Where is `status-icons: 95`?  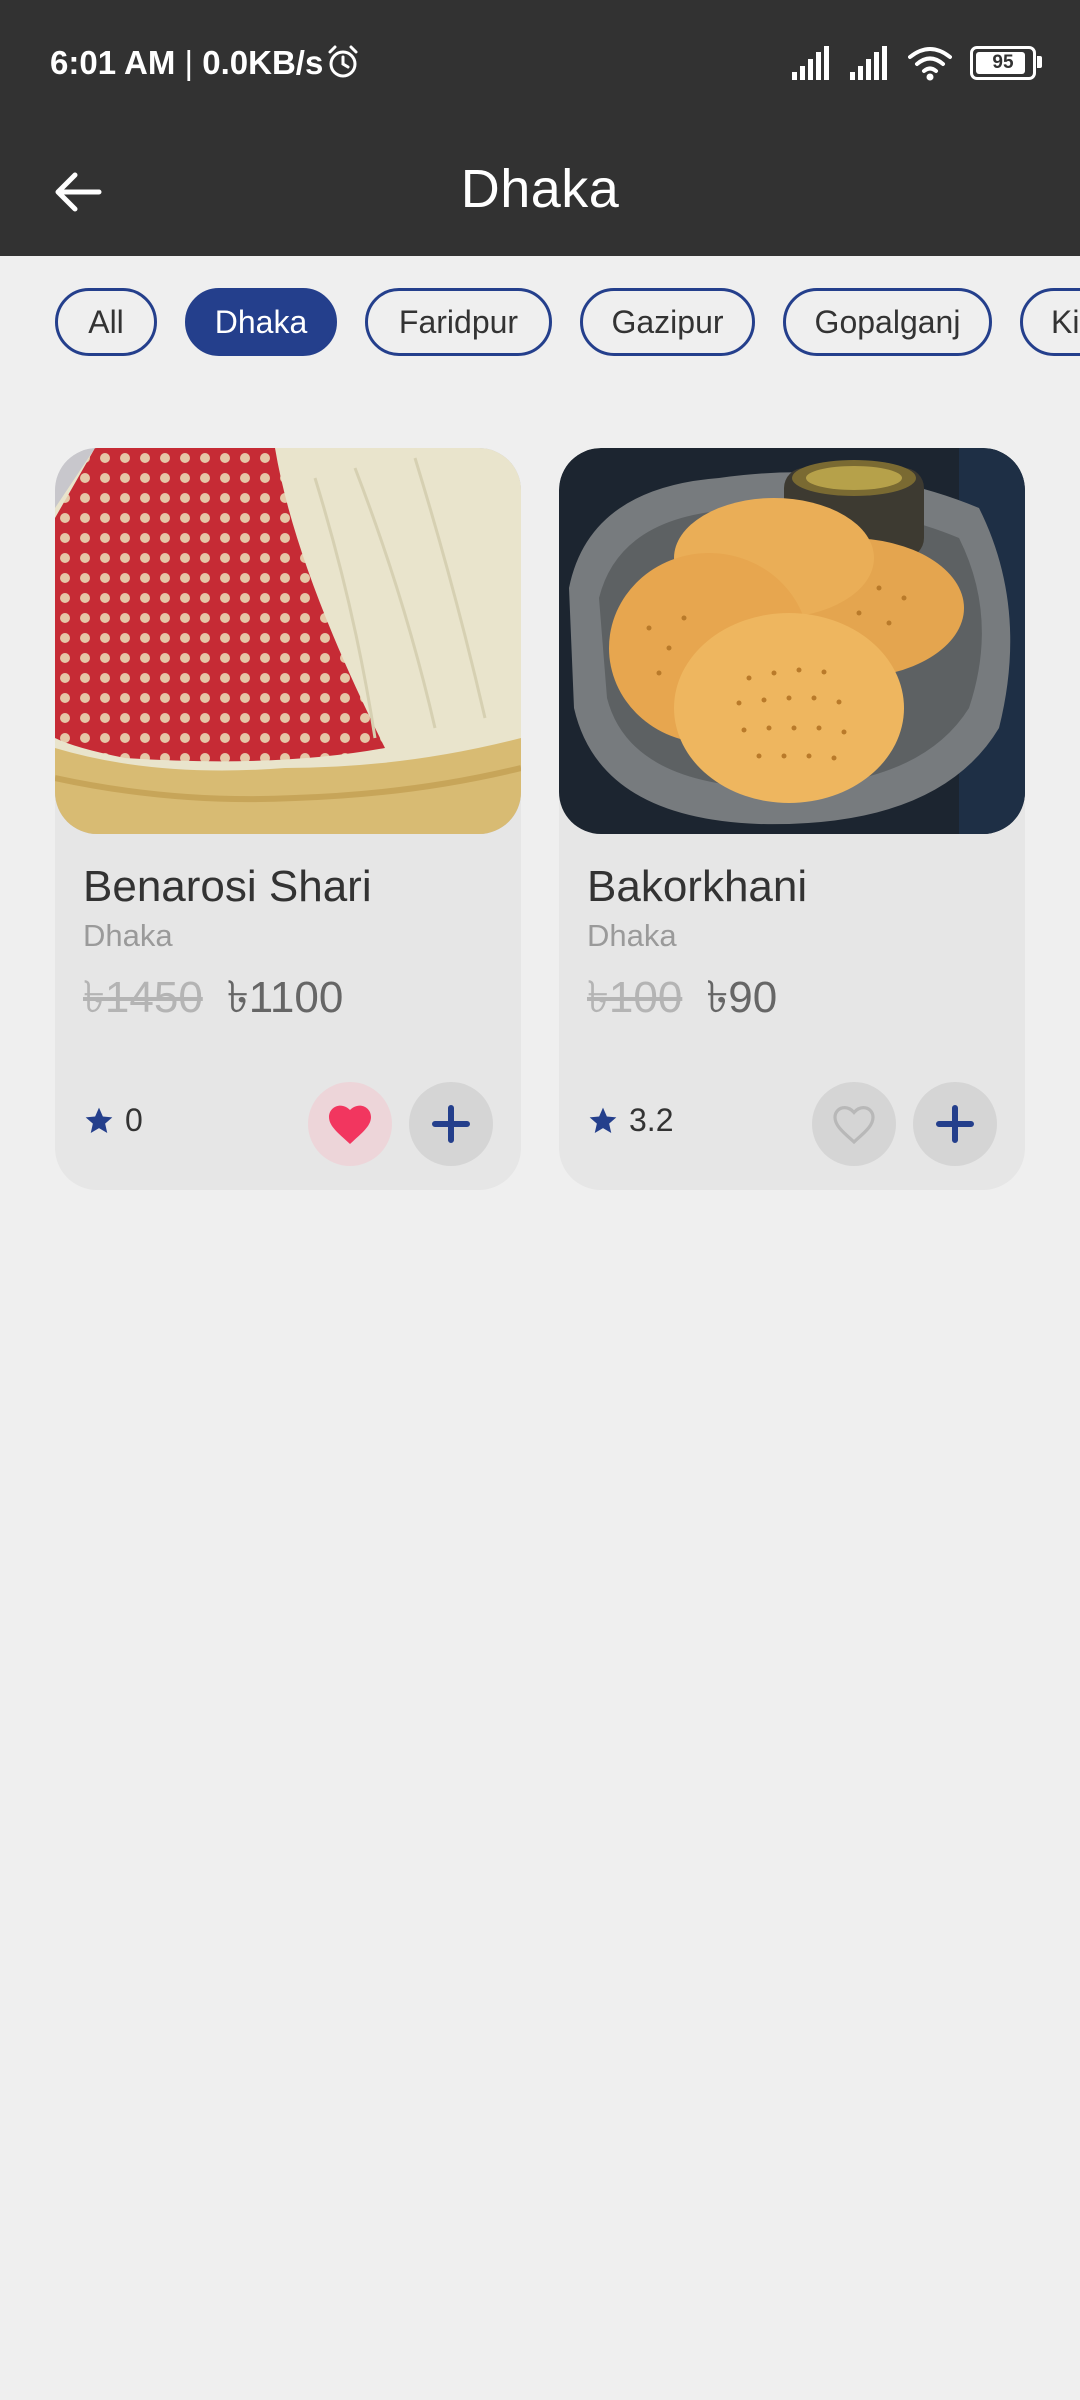 status-icons: 95 is located at coordinates (917, 63).